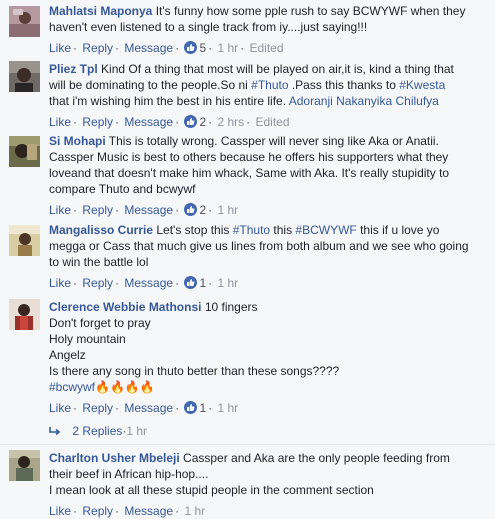 Image resolution: width=495 pixels, height=519 pixels. Describe the element at coordinates (99, 262) in the screenshot. I see `comment-text: to win the battle lol` at that location.